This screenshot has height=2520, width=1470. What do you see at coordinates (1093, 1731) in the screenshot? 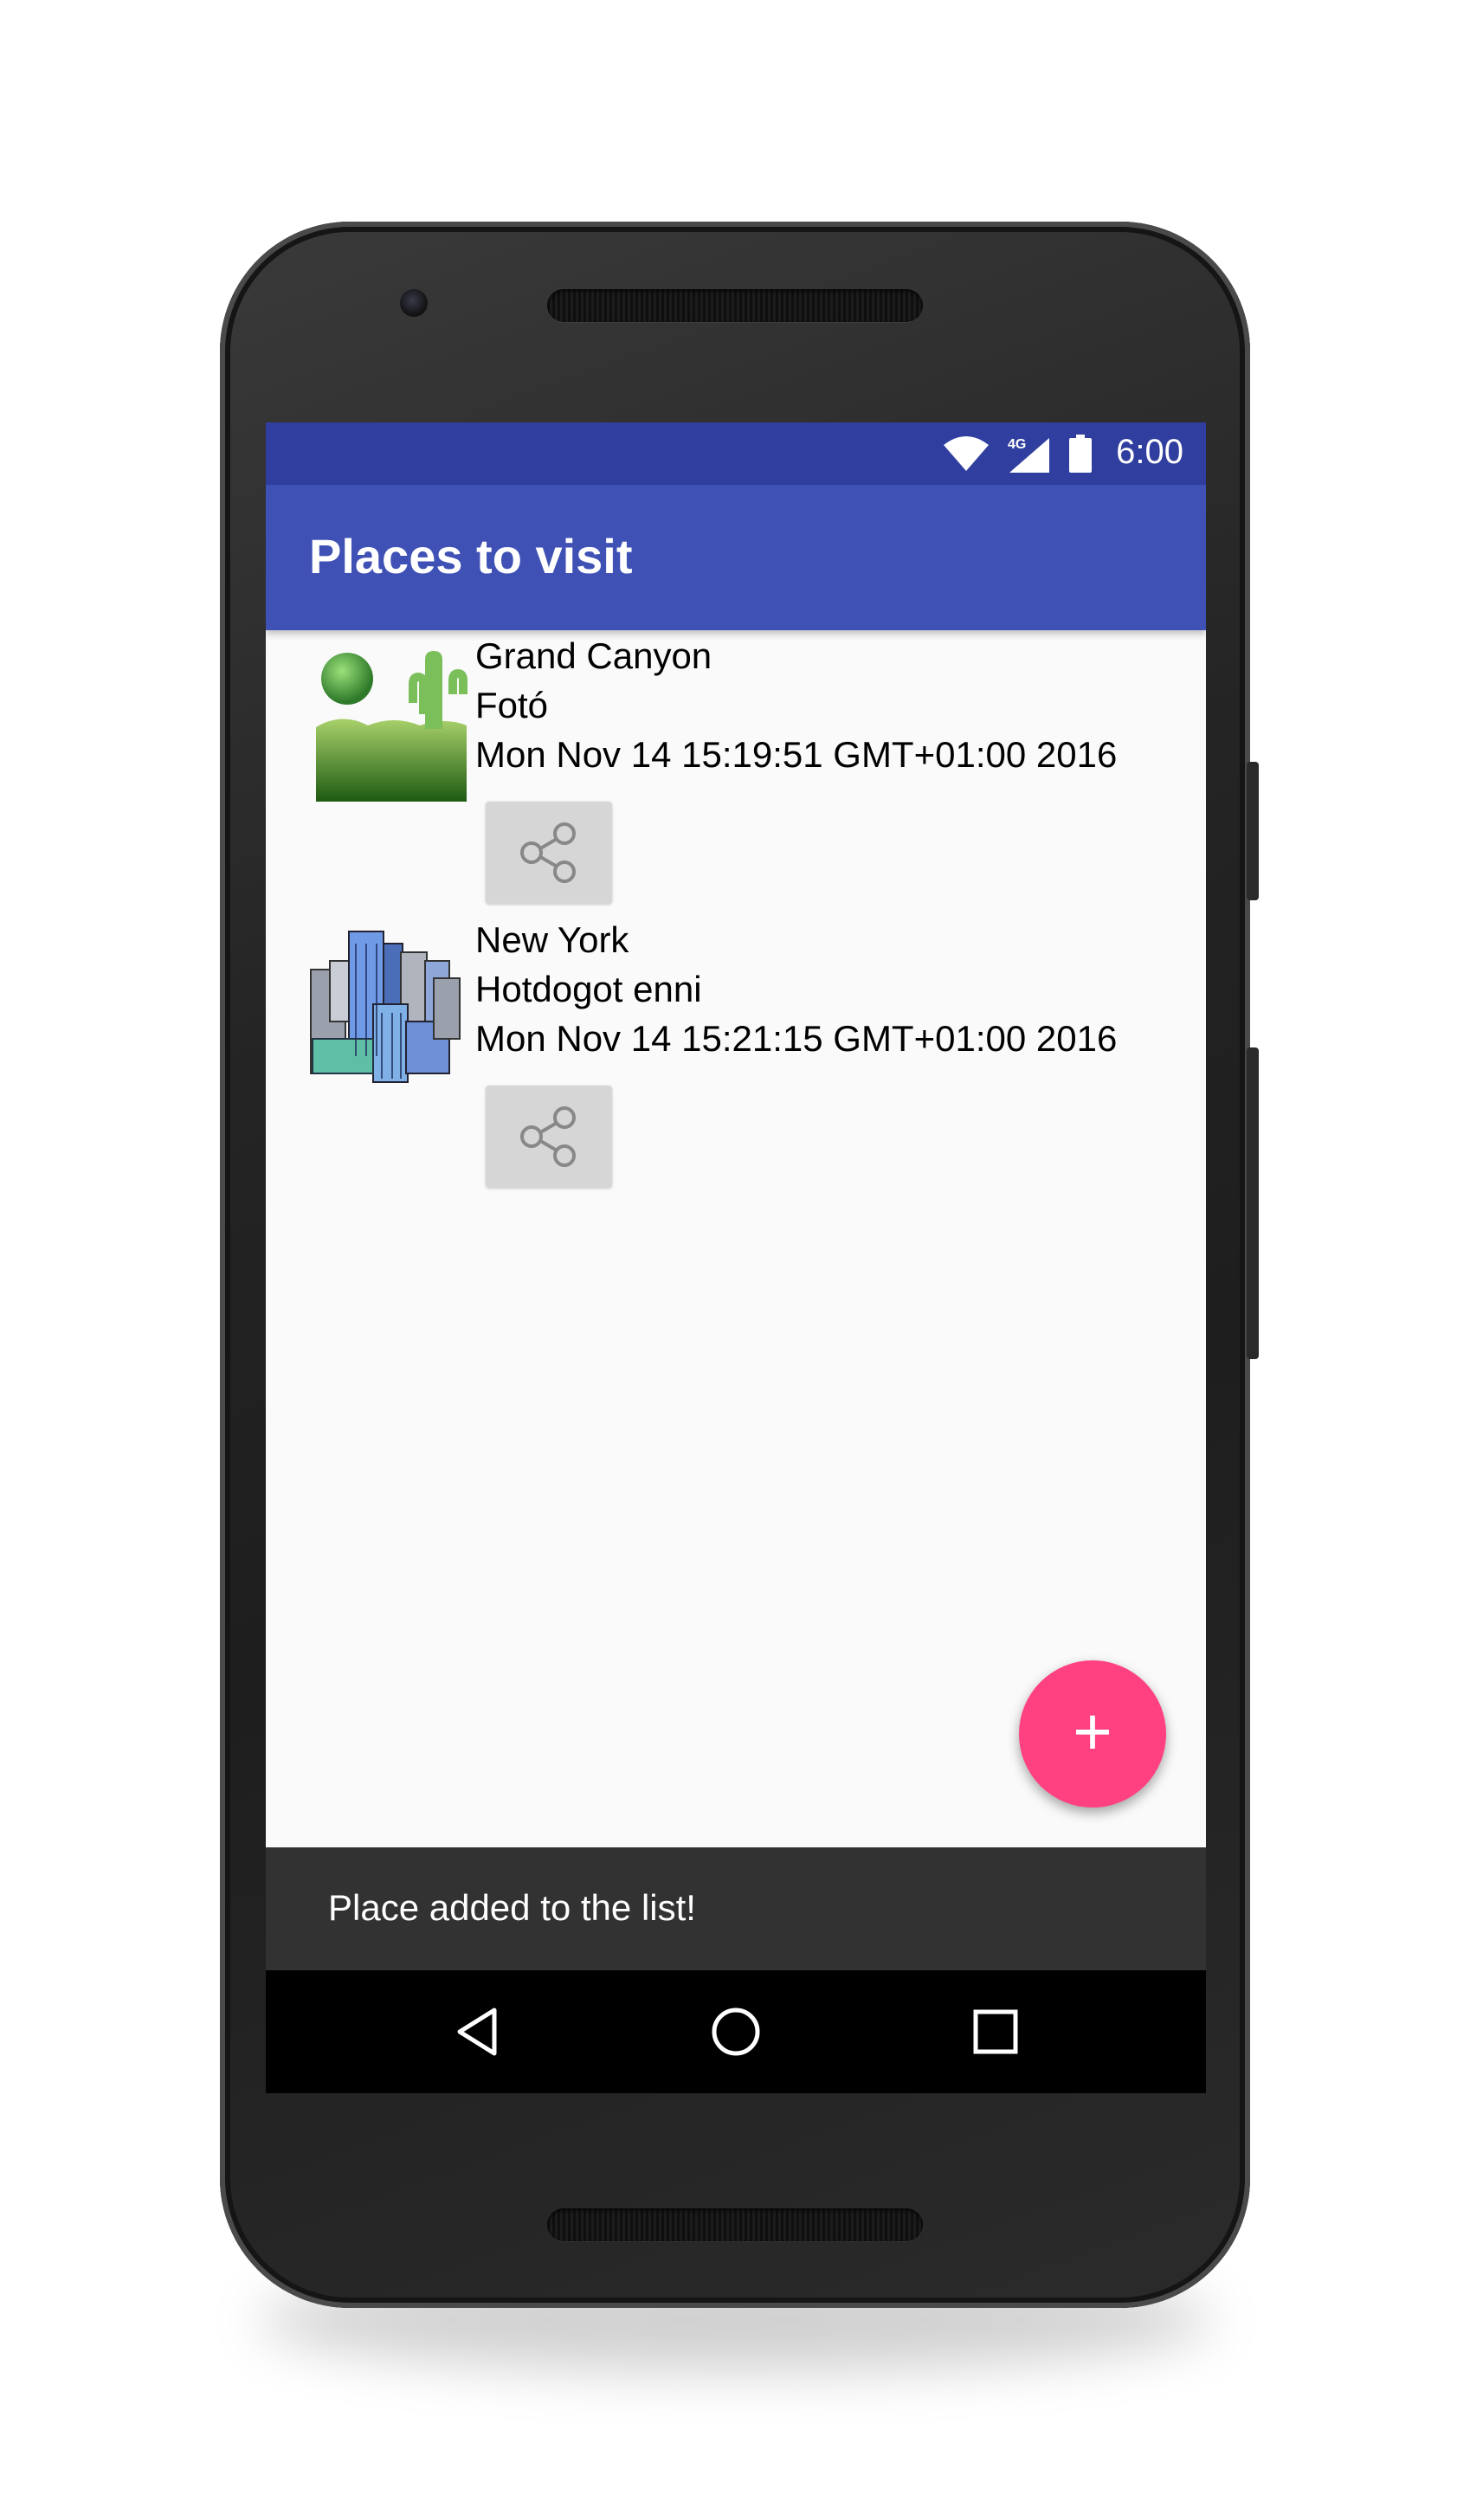
I see `add-icon: +` at bounding box center [1093, 1731].